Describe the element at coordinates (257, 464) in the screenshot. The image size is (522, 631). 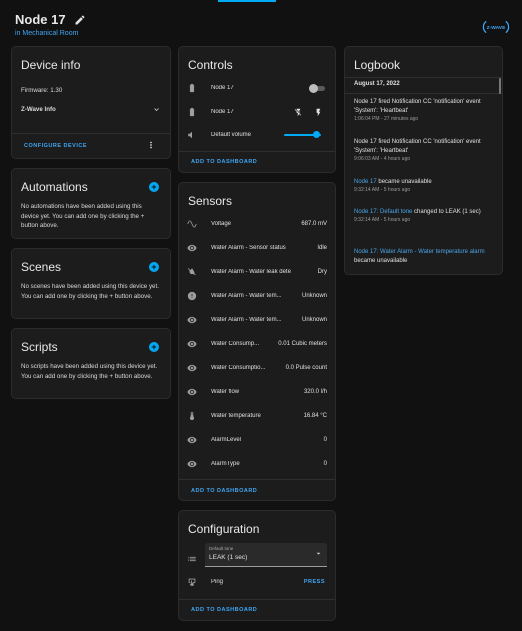
I see `sensor-row: AlarmType 0` at that location.